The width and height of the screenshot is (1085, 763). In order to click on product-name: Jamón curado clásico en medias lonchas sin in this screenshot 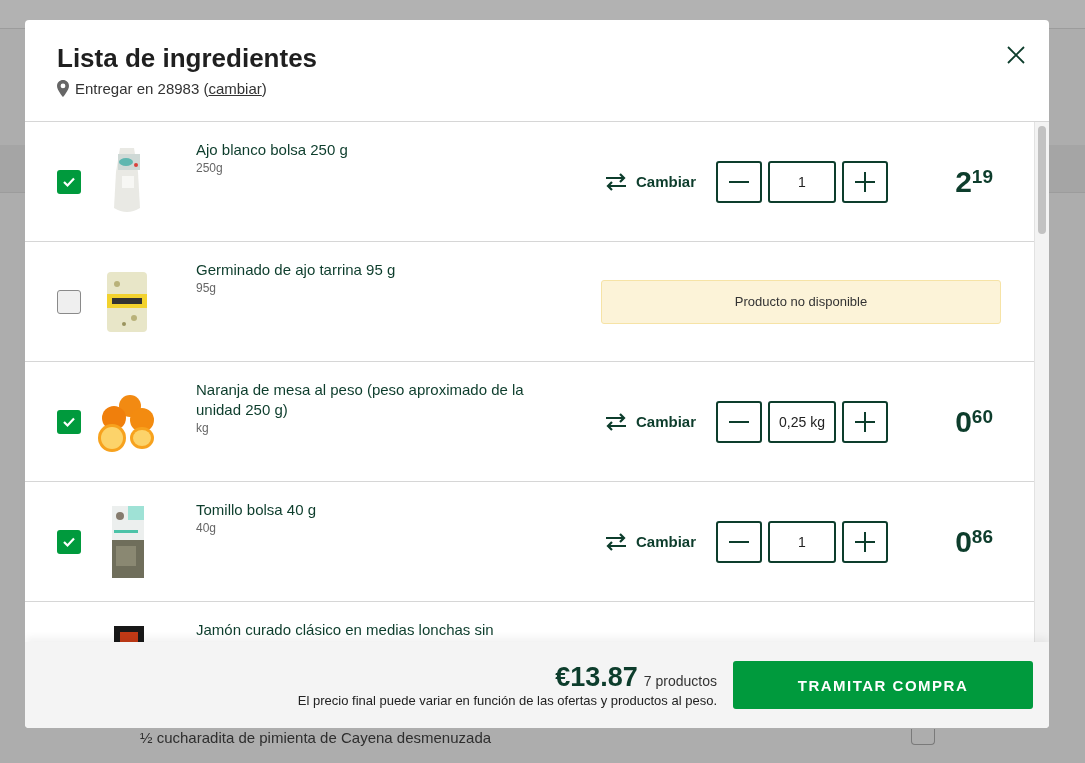, I will do `click(345, 630)`.